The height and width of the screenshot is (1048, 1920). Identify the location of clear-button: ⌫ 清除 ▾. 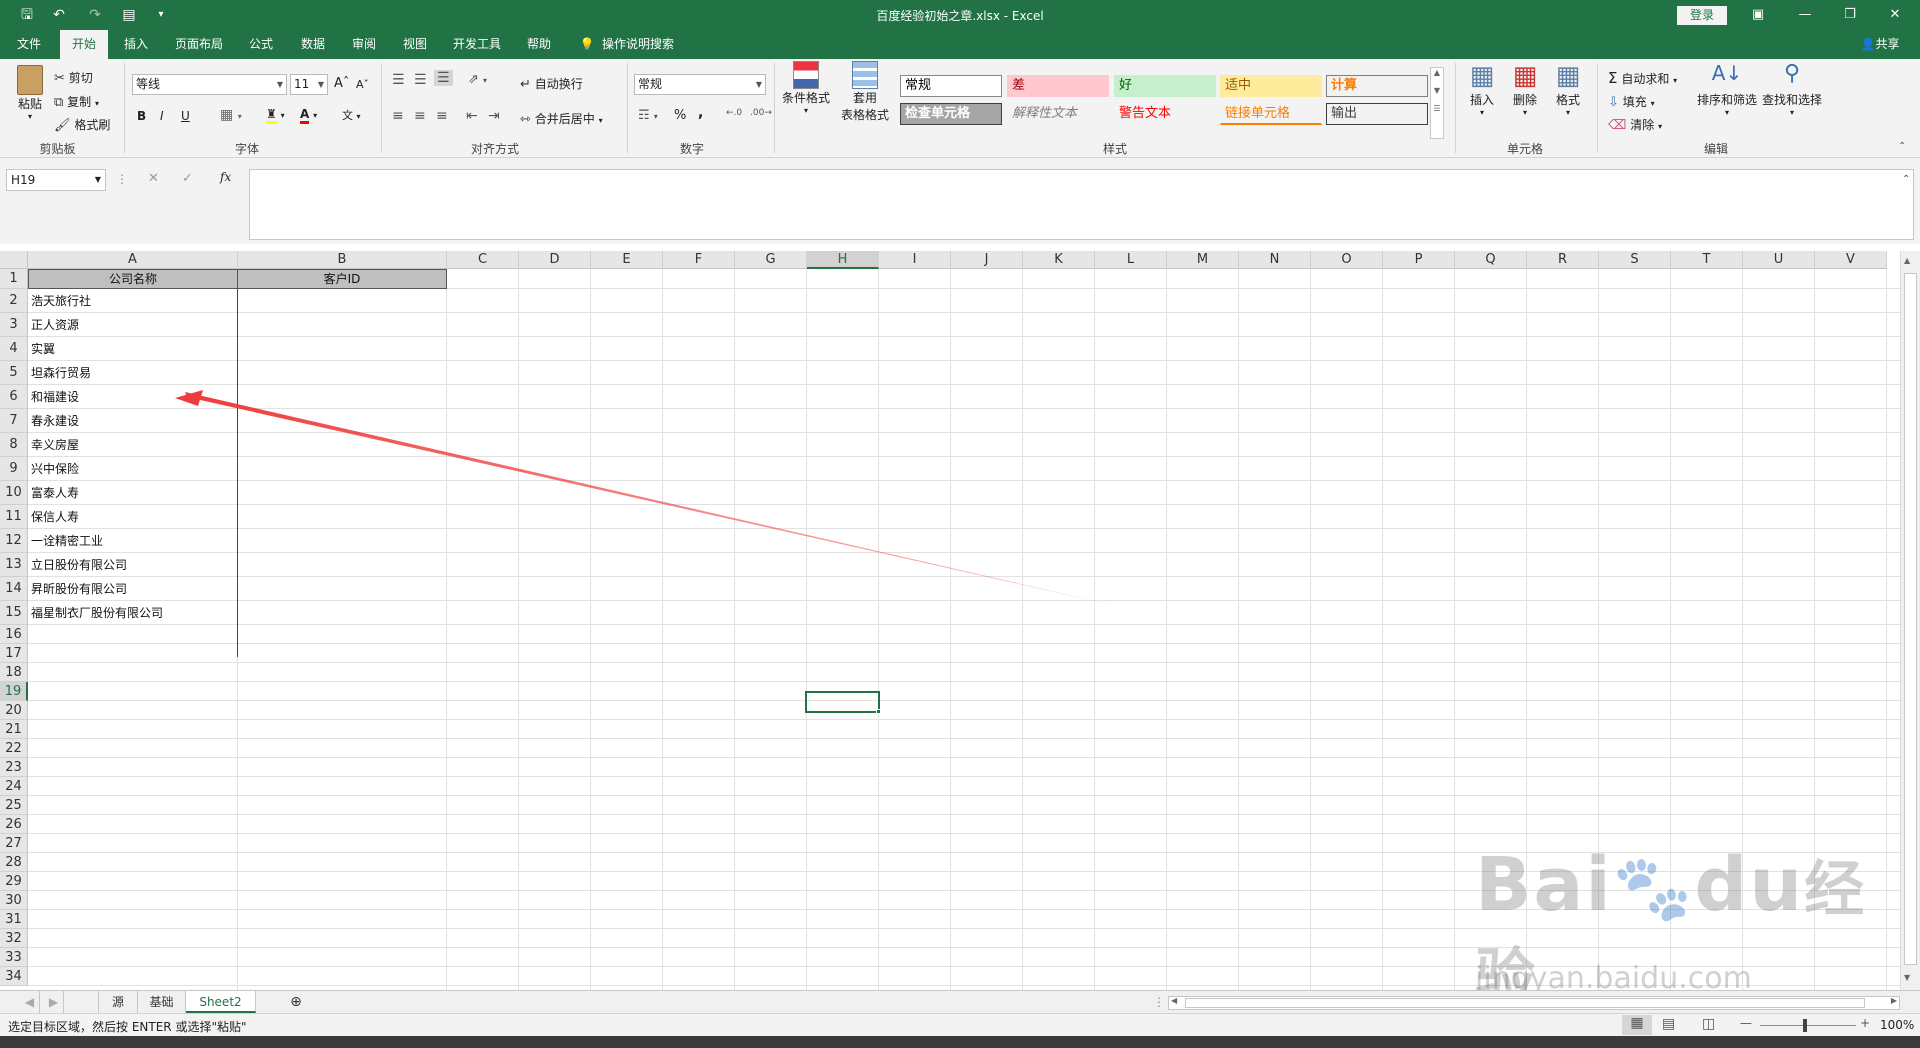
(1635, 124).